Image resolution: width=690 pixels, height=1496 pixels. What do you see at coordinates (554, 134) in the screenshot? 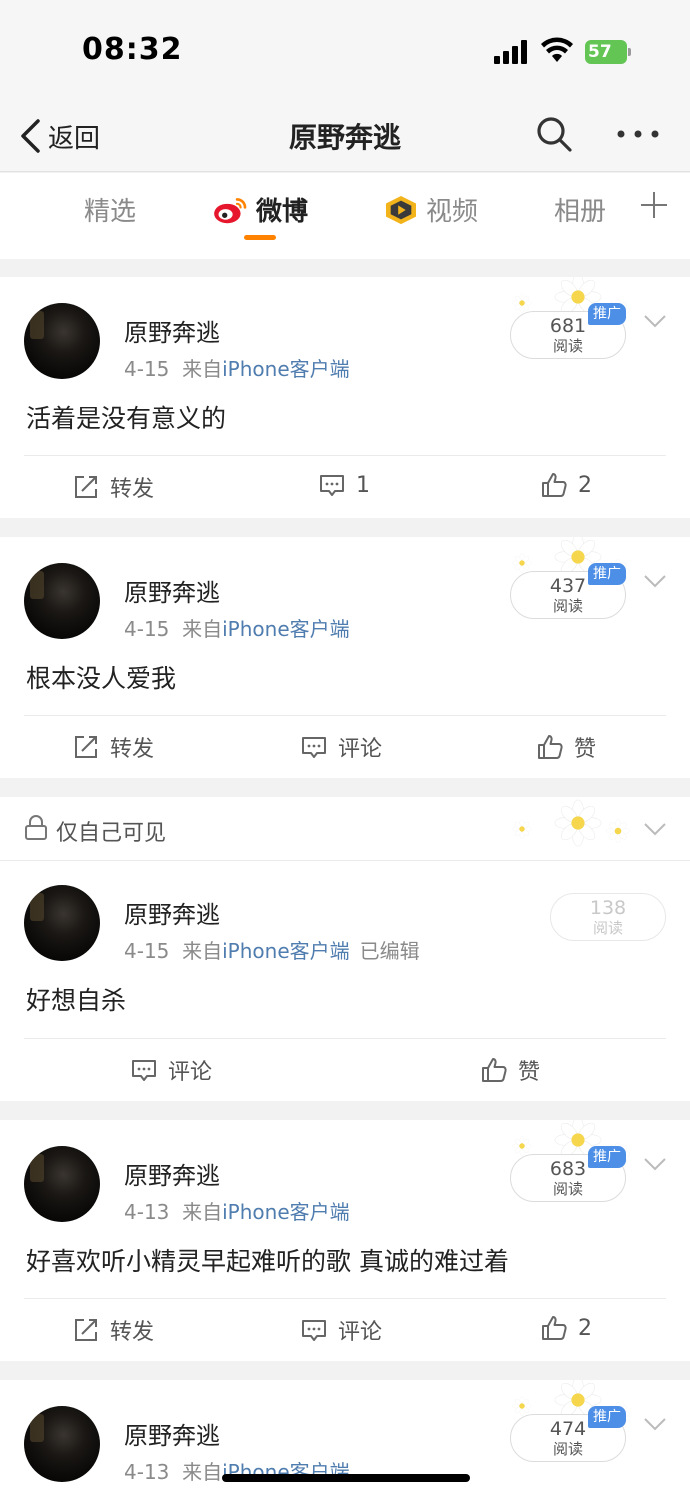
I see `search-icon` at bounding box center [554, 134].